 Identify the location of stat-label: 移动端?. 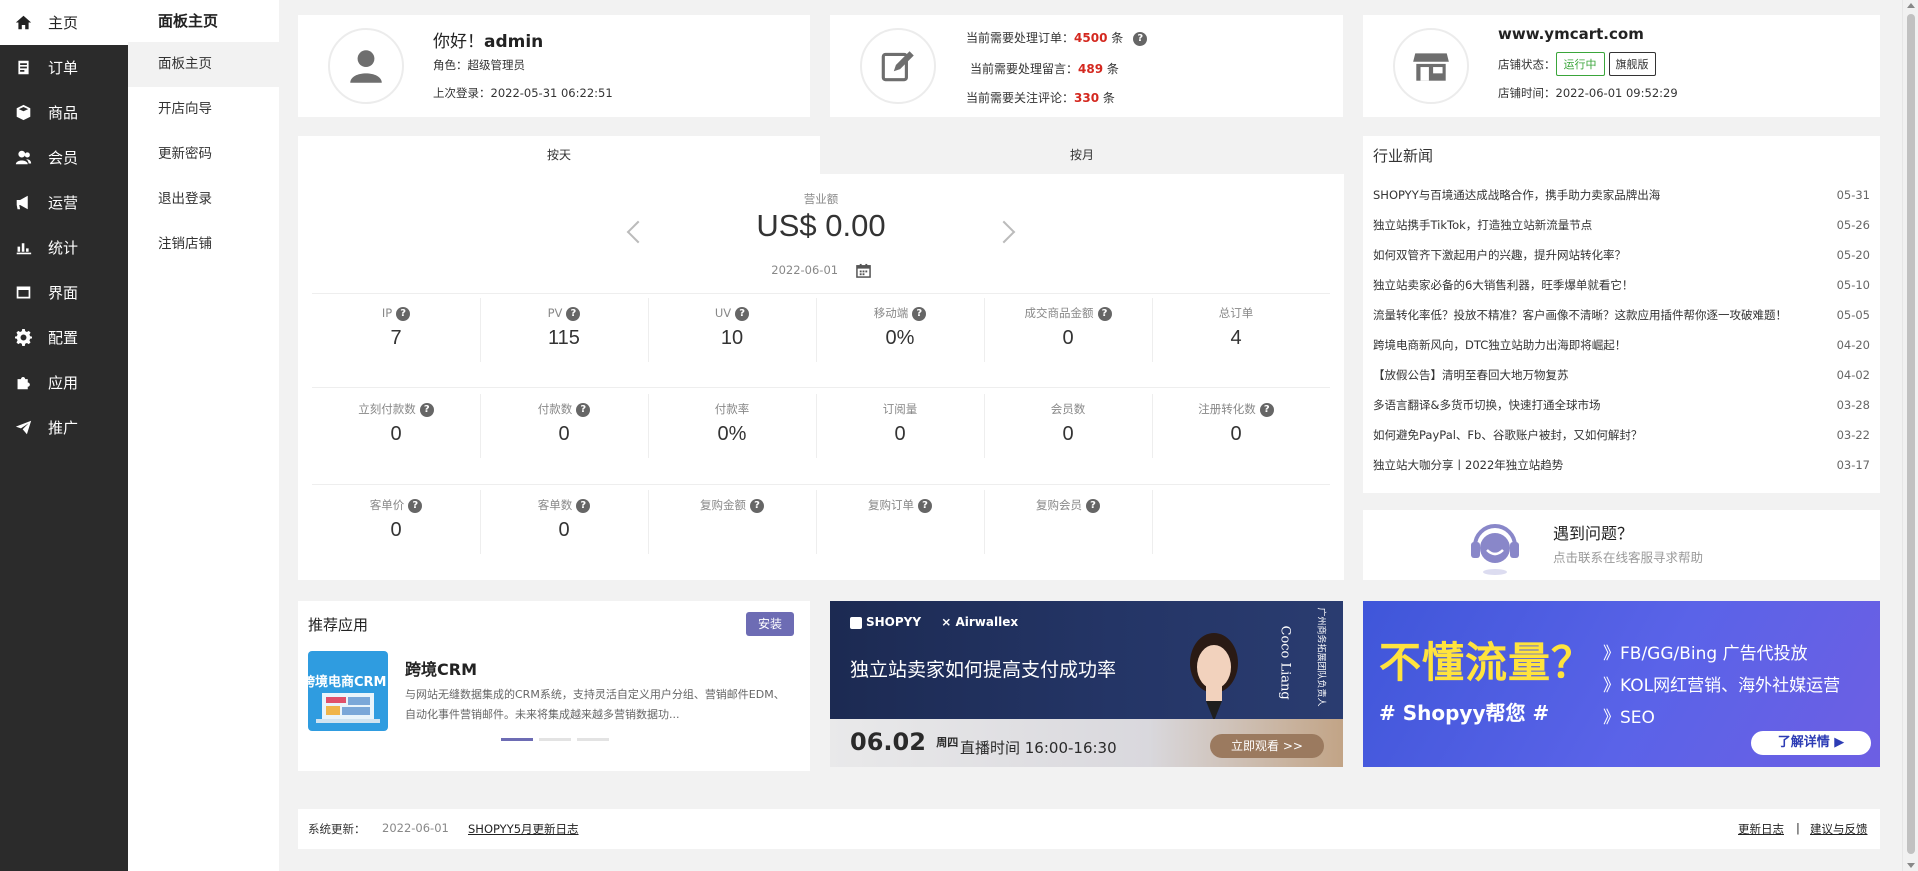
(900, 313).